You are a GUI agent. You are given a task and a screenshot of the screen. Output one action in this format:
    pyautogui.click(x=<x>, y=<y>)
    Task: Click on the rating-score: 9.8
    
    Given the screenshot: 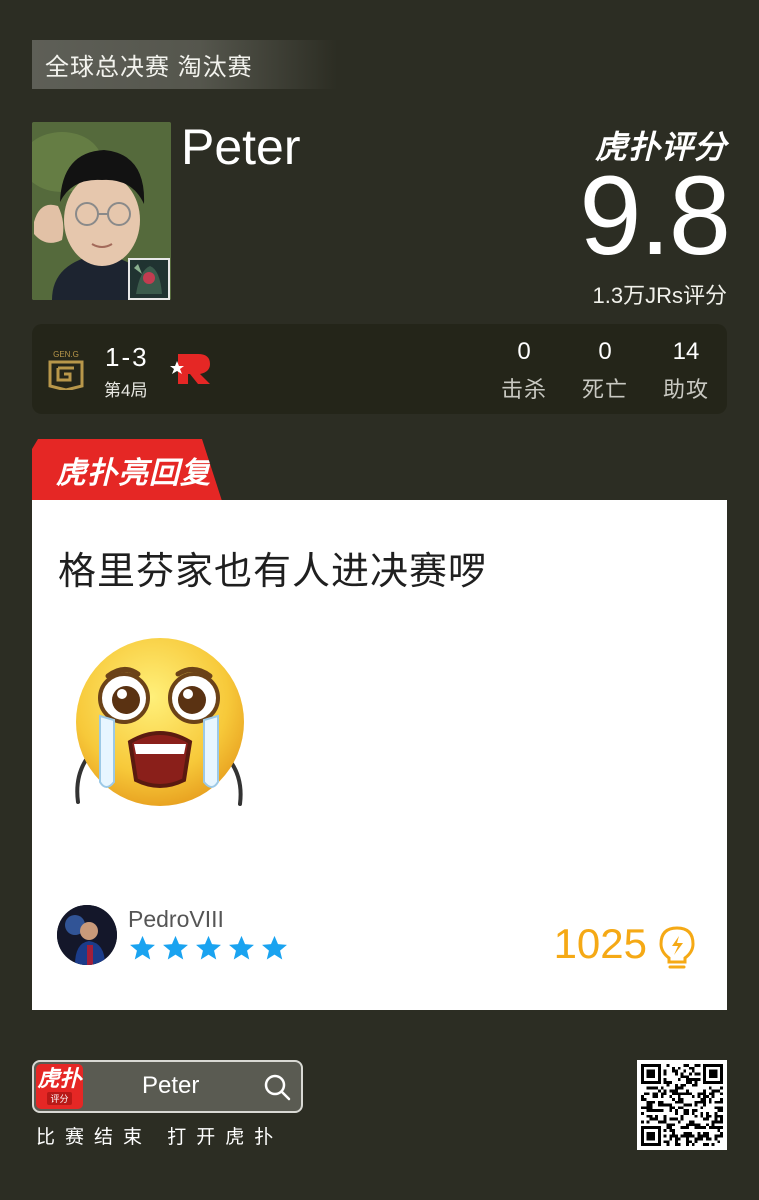 What is the action you would take?
    pyautogui.click(x=655, y=215)
    